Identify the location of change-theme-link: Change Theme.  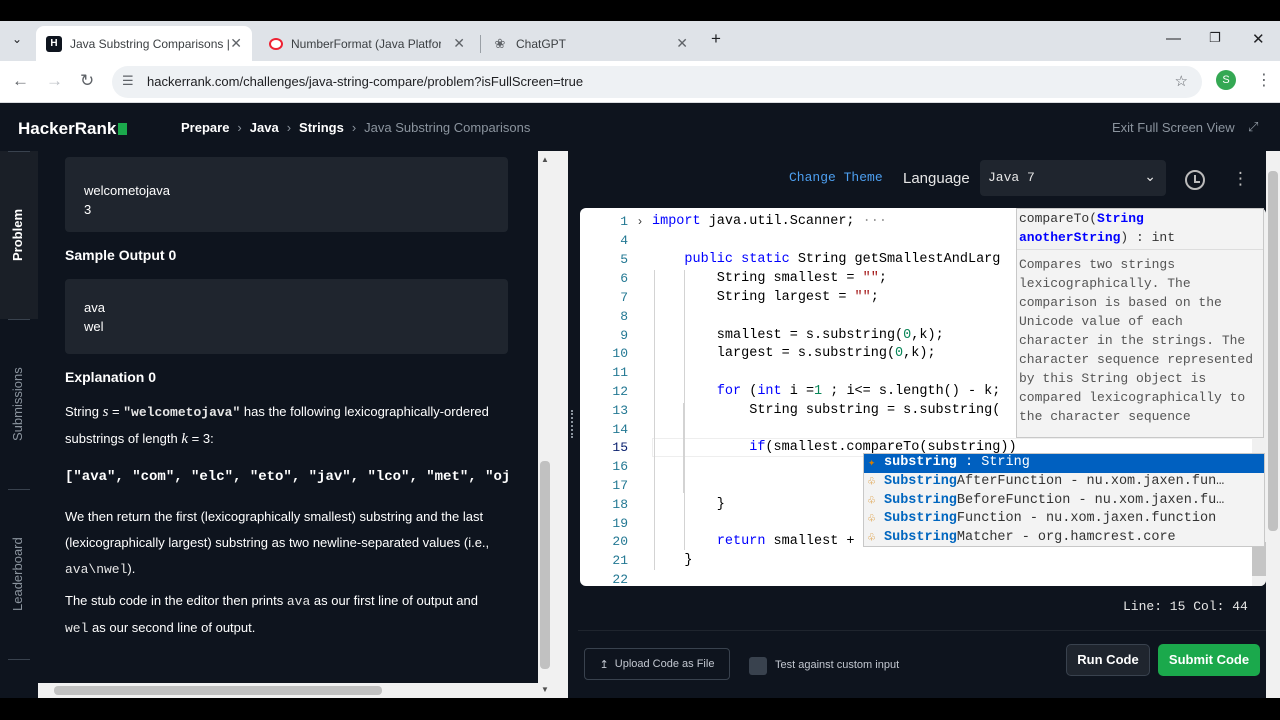
(836, 177).